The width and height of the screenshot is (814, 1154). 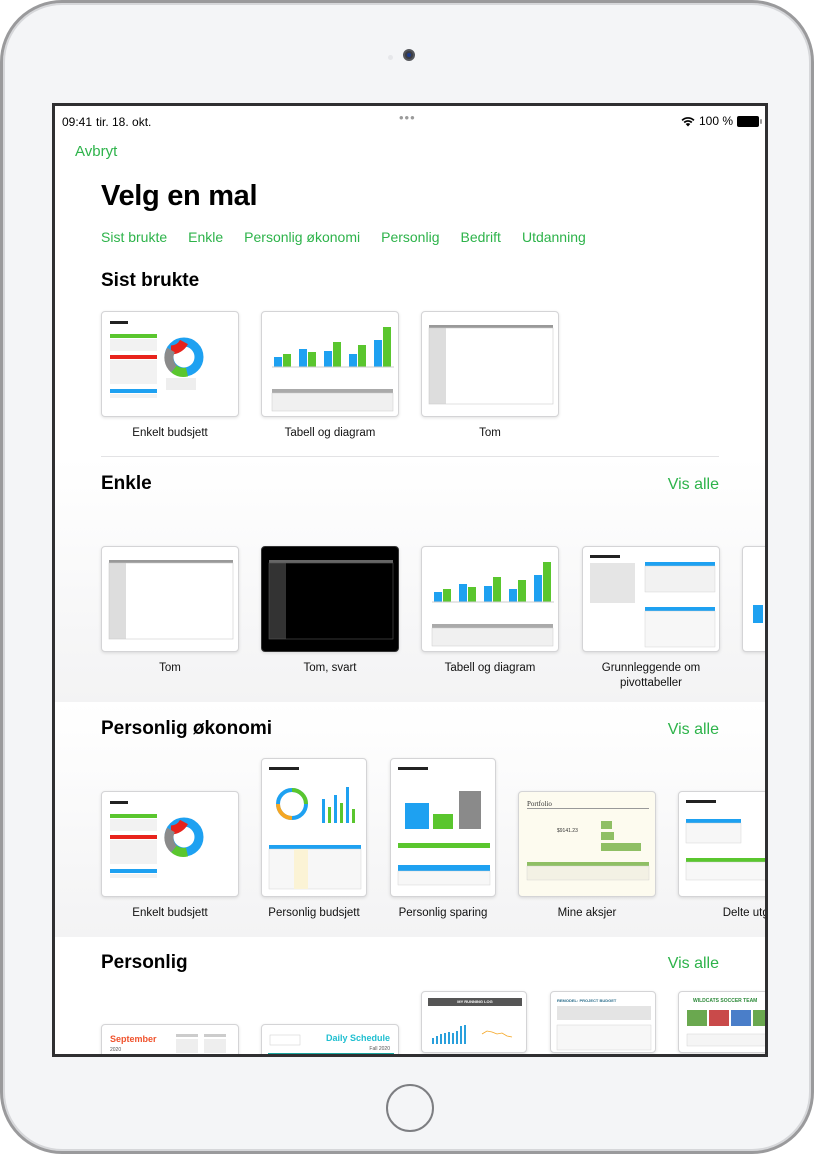 What do you see at coordinates (410, 1108) in the screenshot?
I see `home-button` at bounding box center [410, 1108].